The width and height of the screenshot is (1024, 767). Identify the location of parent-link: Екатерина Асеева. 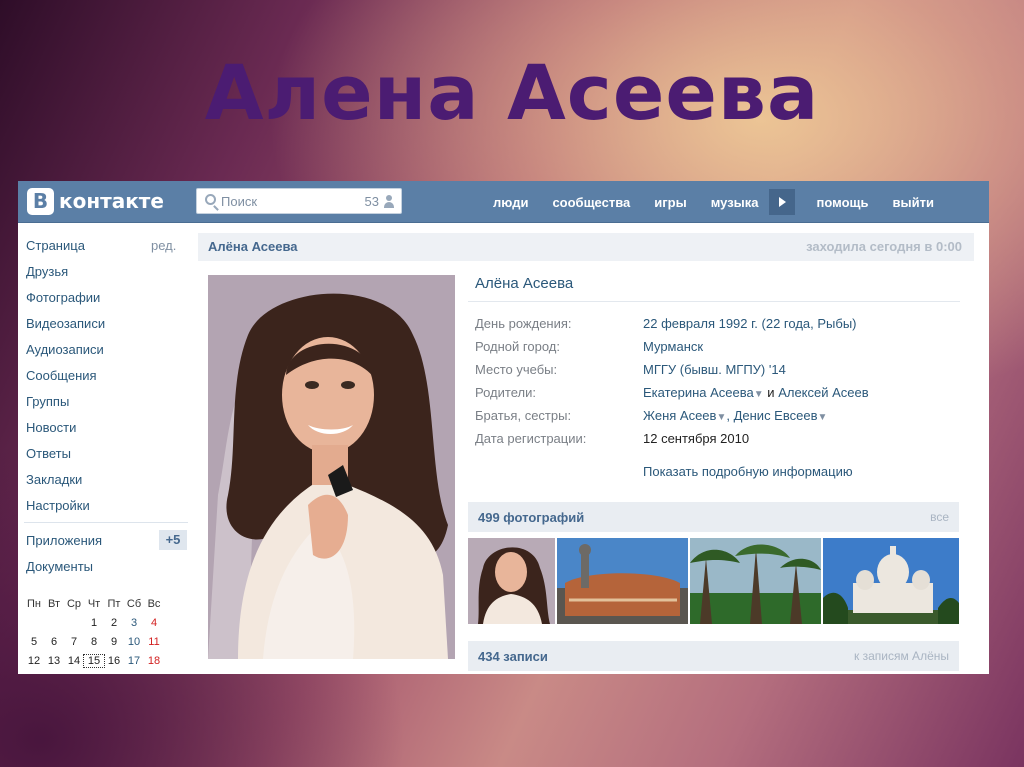
(698, 392).